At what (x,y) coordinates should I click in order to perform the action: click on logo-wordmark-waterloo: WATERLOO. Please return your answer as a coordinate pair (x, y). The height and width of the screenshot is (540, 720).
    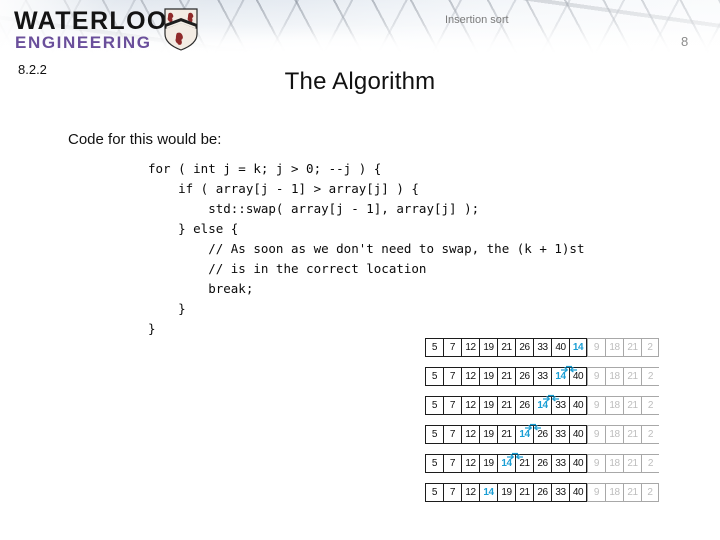
    Looking at the image, I should click on (91, 21).